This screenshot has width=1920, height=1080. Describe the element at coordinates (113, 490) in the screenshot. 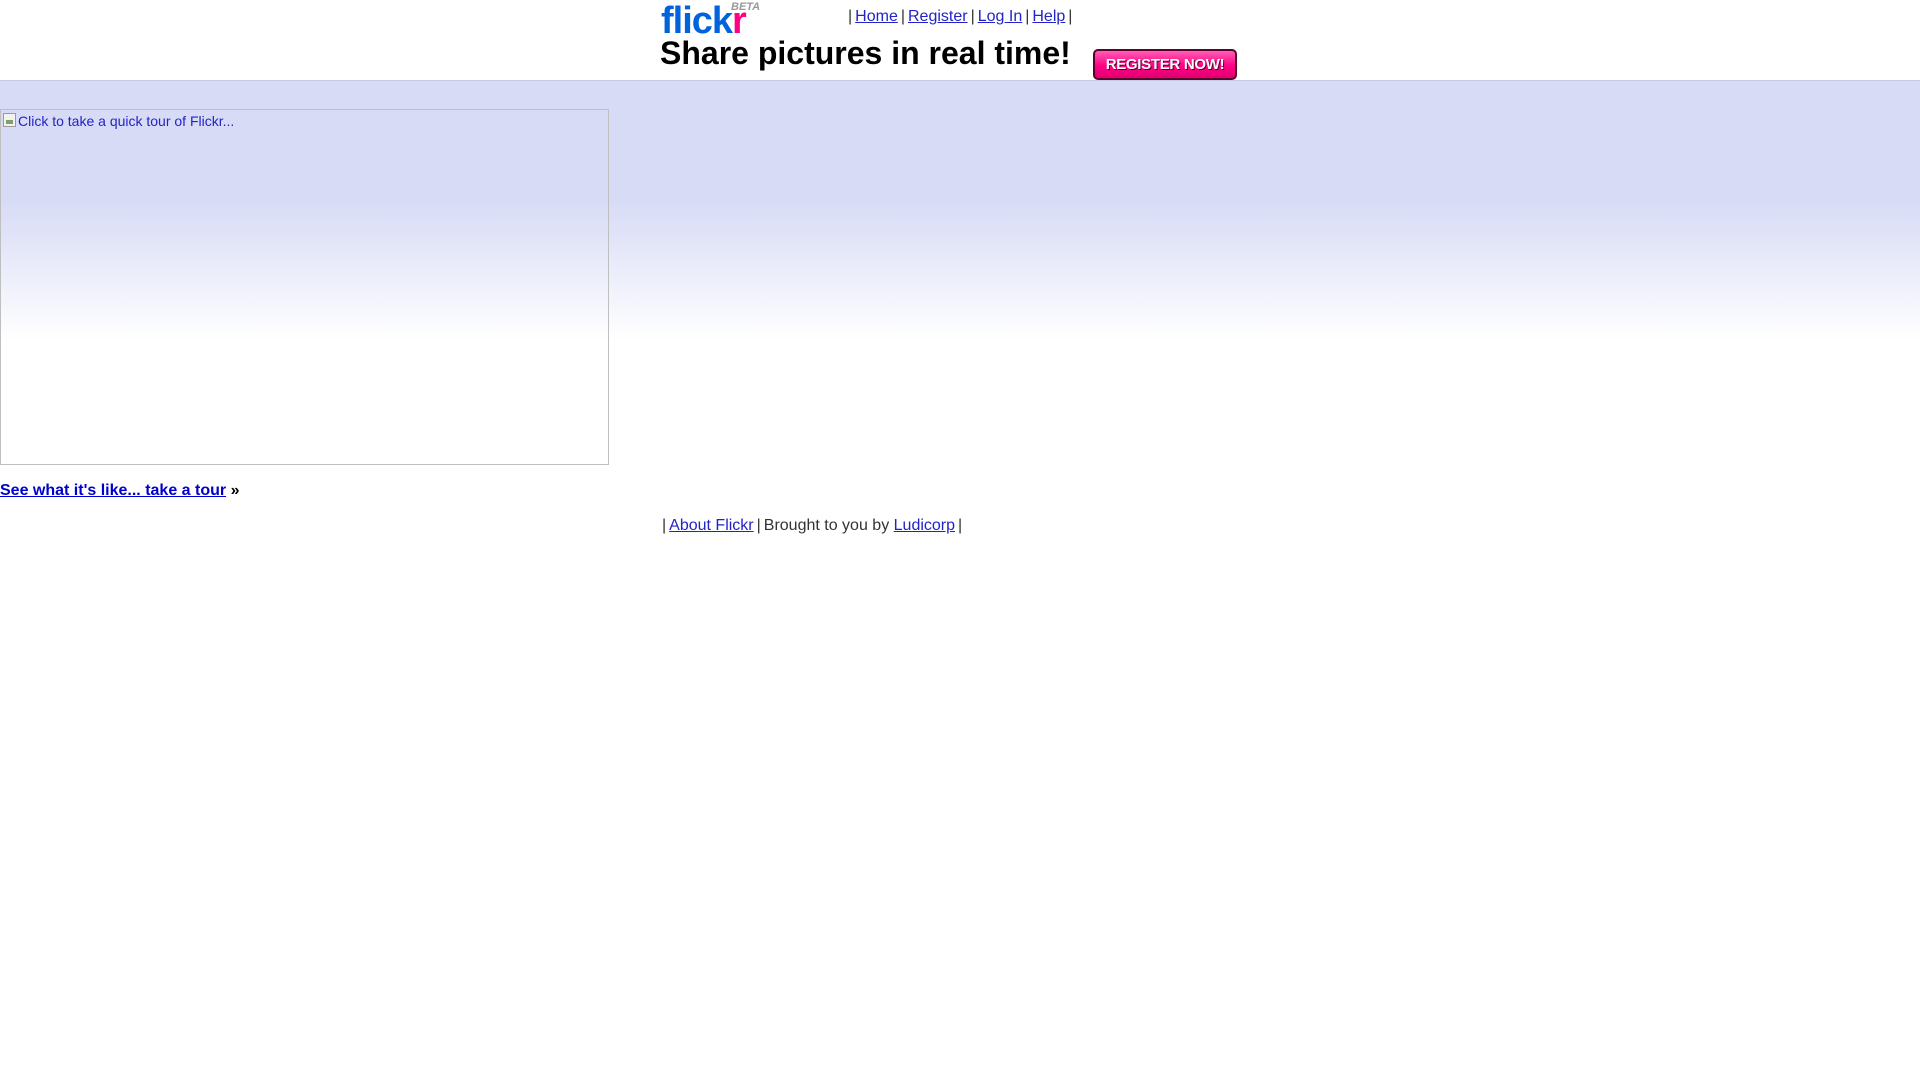

I see `take-tour-link: See what it's like... take a tour` at that location.